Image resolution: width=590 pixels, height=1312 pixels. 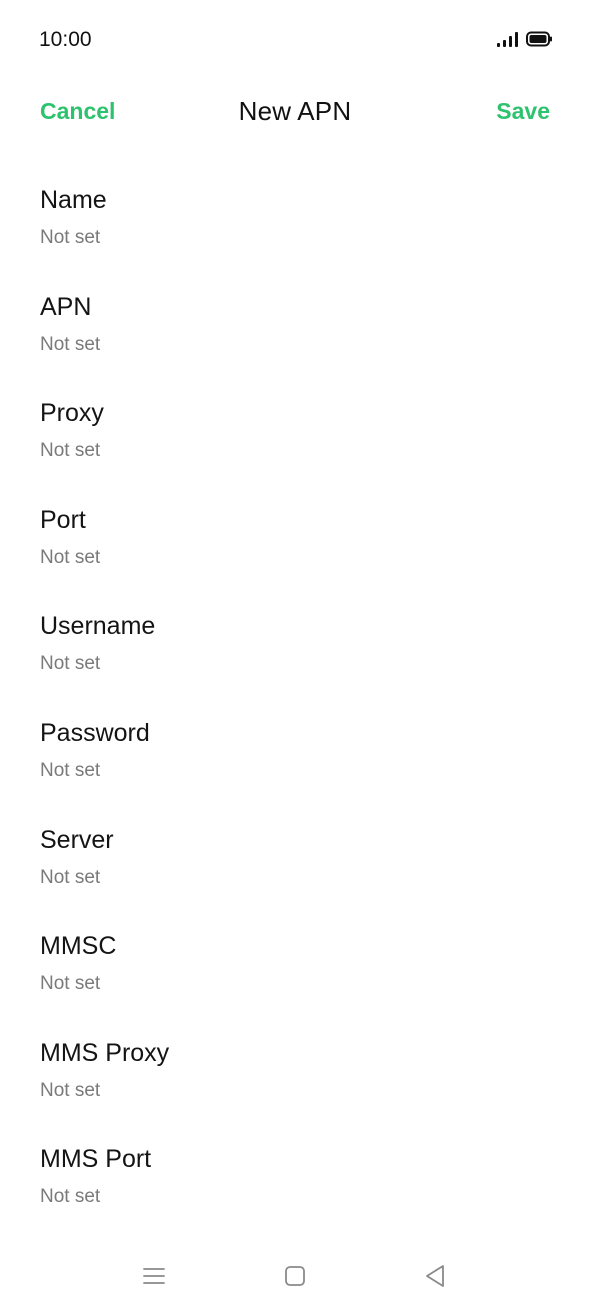 I want to click on home-button, so click(x=295, y=1276).